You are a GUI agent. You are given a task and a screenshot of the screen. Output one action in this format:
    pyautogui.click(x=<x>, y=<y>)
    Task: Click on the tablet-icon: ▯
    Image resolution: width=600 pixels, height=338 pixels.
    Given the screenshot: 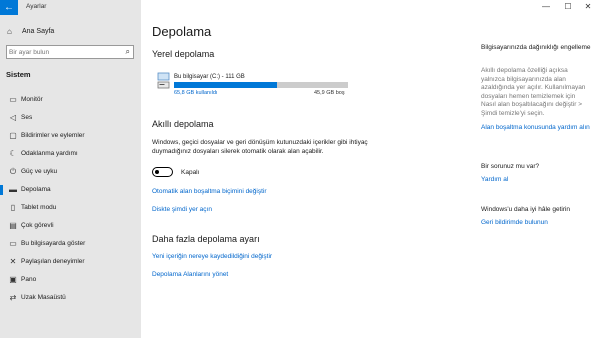 What is the action you would take?
    pyautogui.click(x=13, y=207)
    